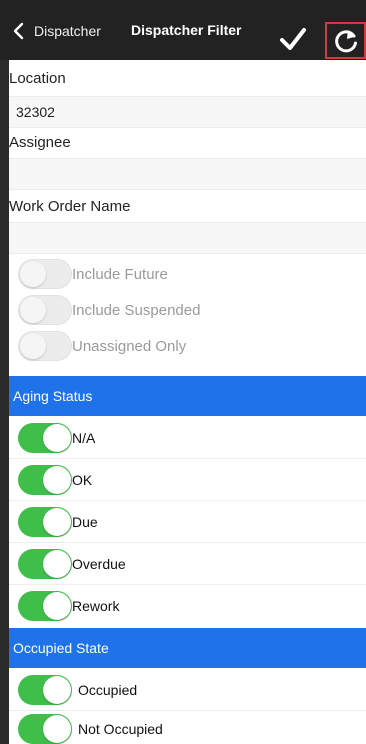 The width and height of the screenshot is (366, 744). What do you see at coordinates (4, 372) in the screenshot?
I see `frame-edge` at bounding box center [4, 372].